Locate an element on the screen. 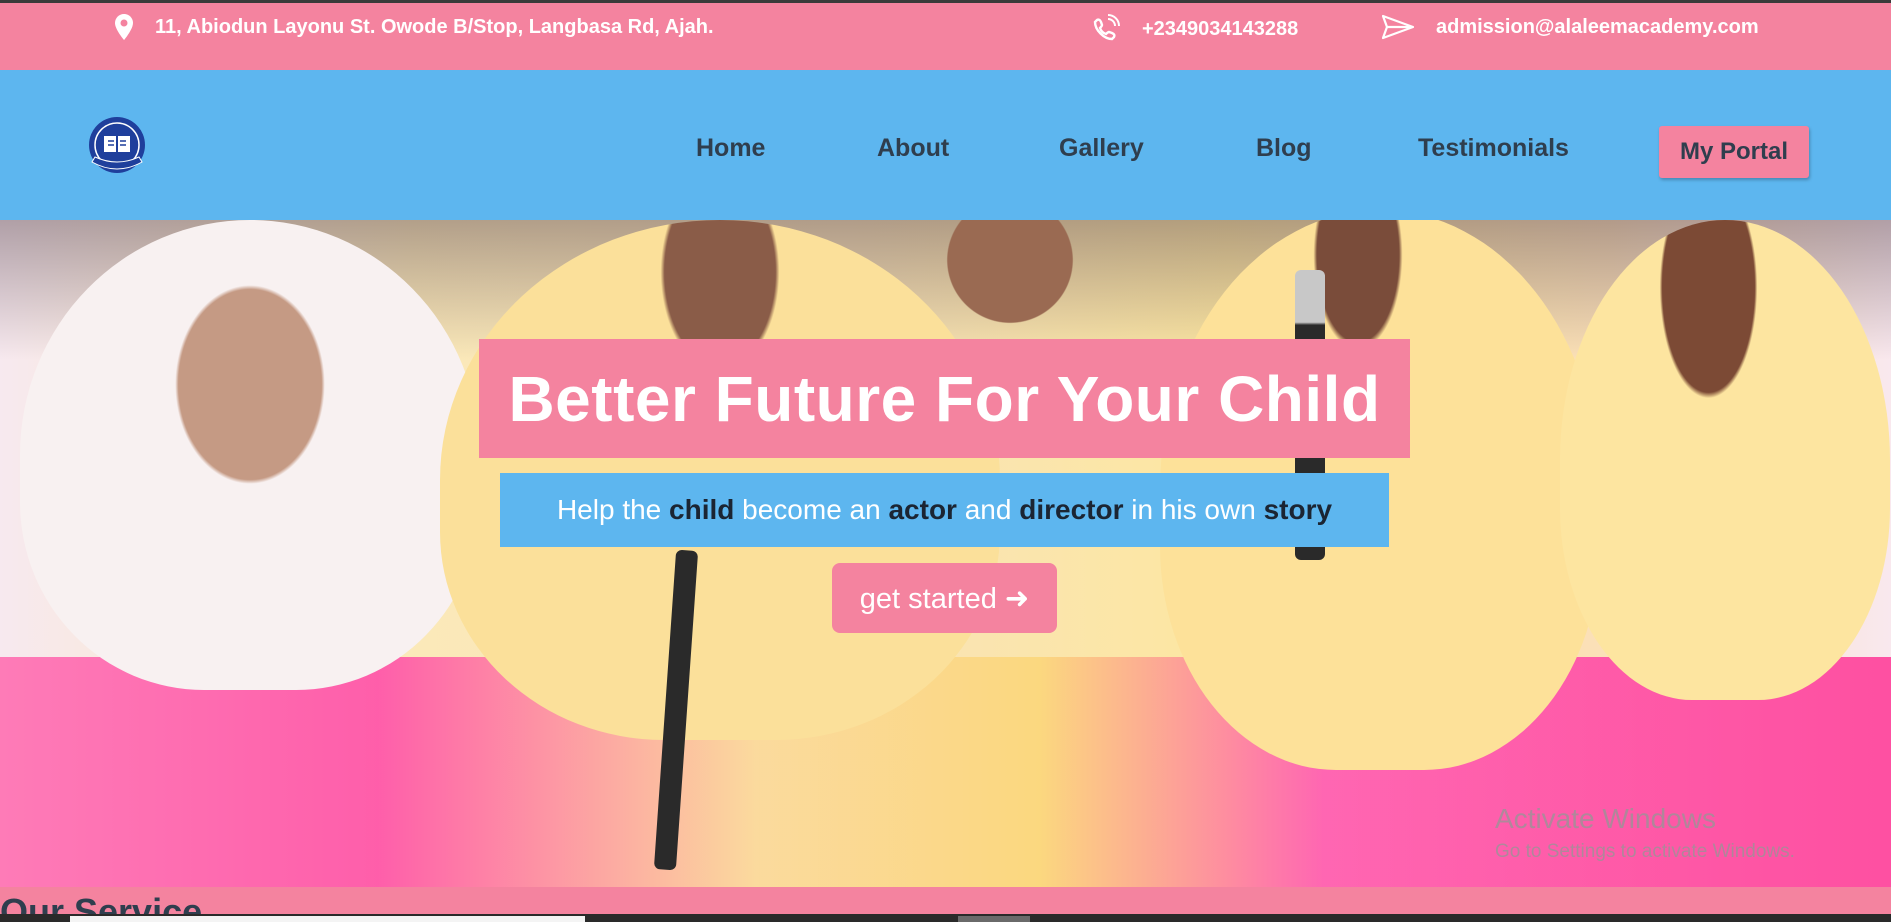 The image size is (1891, 922). photo-child-back is located at coordinates (1010, 280).